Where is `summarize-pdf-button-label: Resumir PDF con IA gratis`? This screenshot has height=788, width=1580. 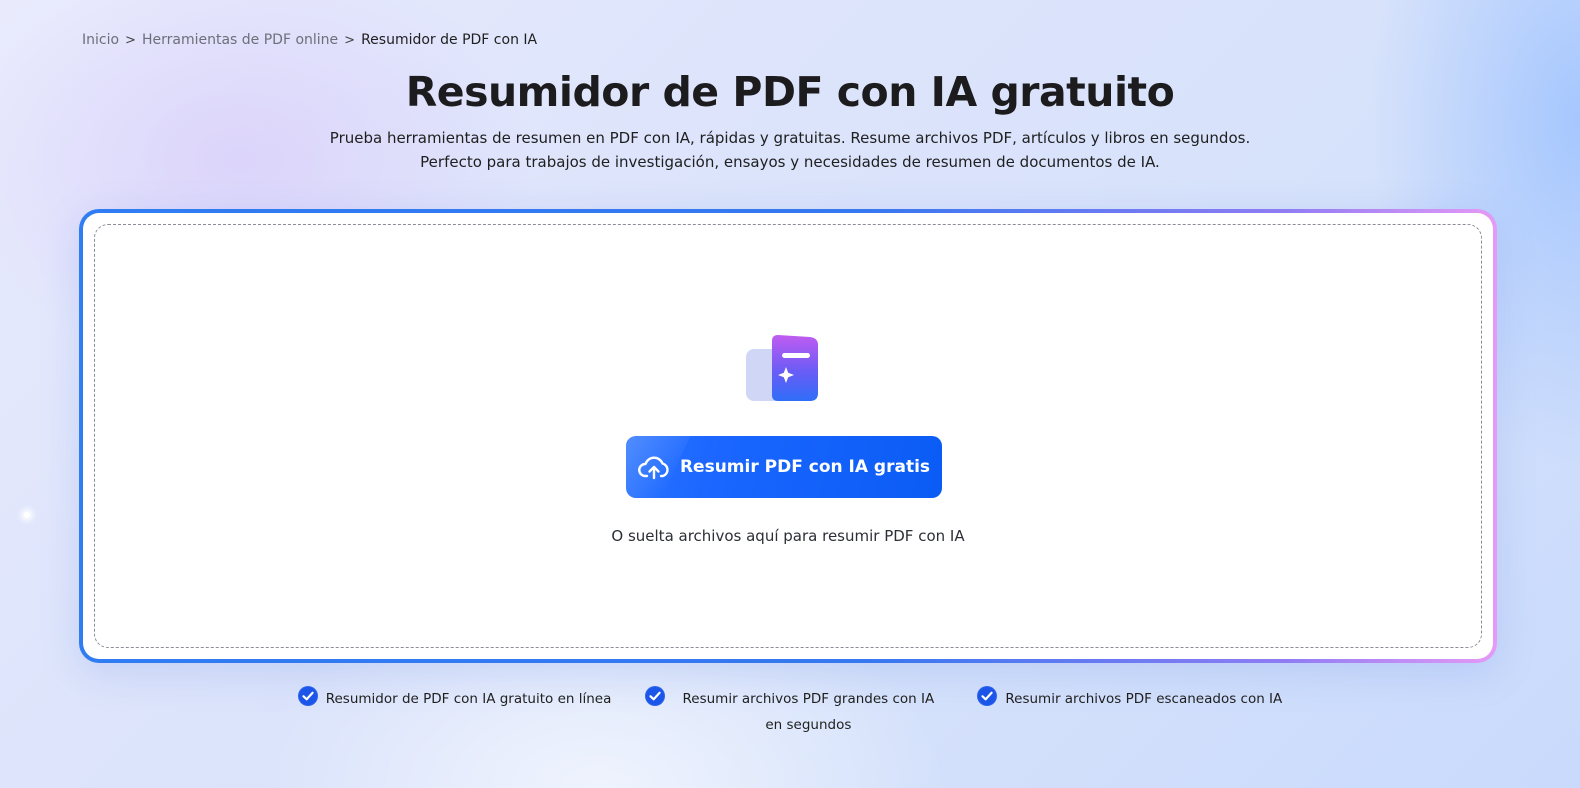 summarize-pdf-button-label: Resumir PDF con IA gratis is located at coordinates (805, 467).